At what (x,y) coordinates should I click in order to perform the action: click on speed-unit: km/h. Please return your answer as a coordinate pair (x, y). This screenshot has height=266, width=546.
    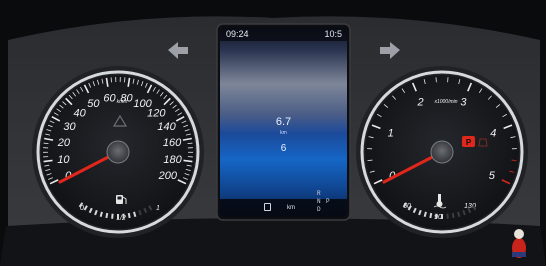
    Looking at the image, I should click on (122, 102).